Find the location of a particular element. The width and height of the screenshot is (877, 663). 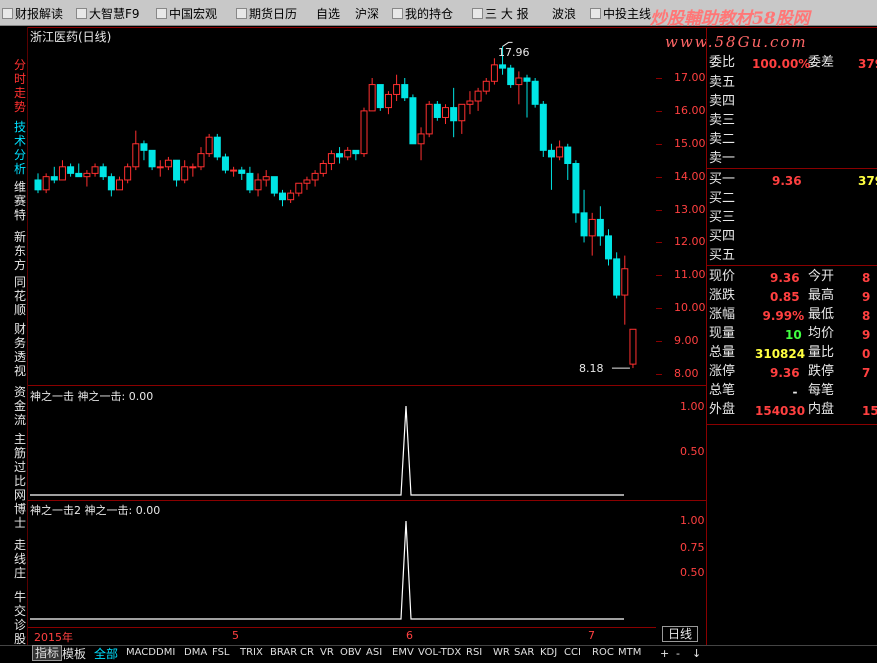

indicator-tab-全部: 全部 is located at coordinates (106, 653).